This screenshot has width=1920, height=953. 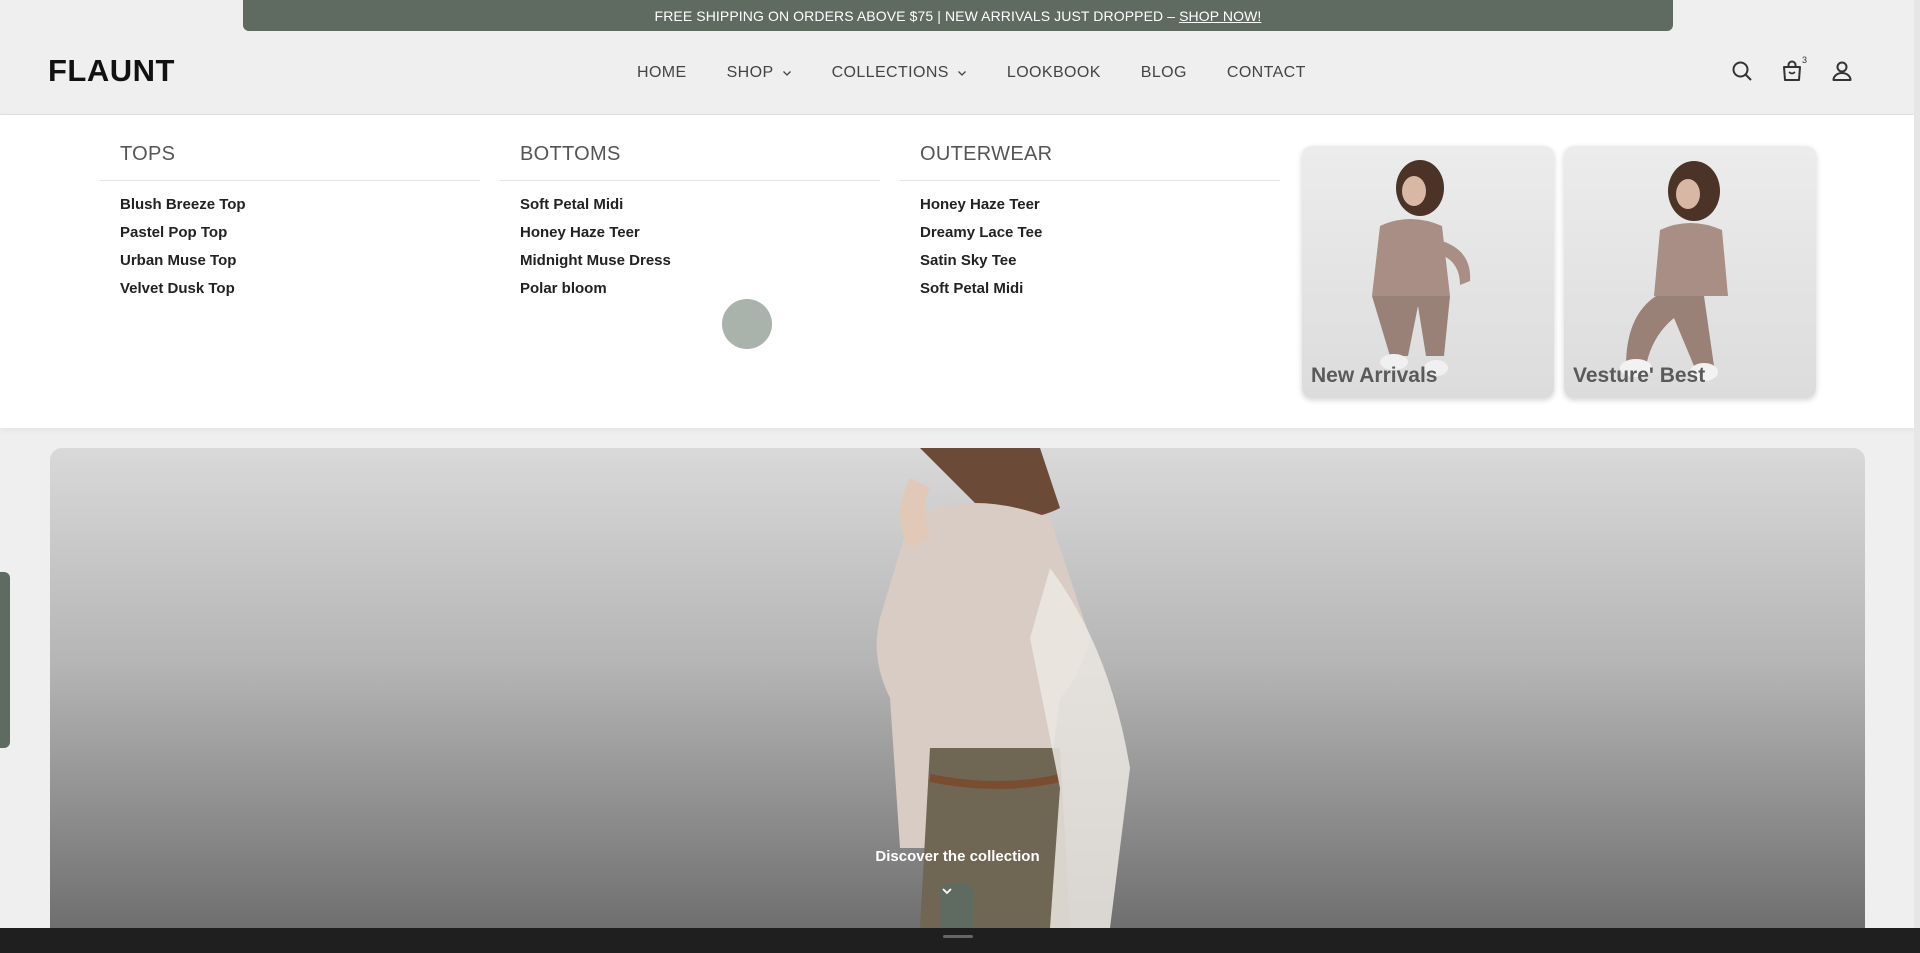 I want to click on column-title: TOPS, so click(x=290, y=162).